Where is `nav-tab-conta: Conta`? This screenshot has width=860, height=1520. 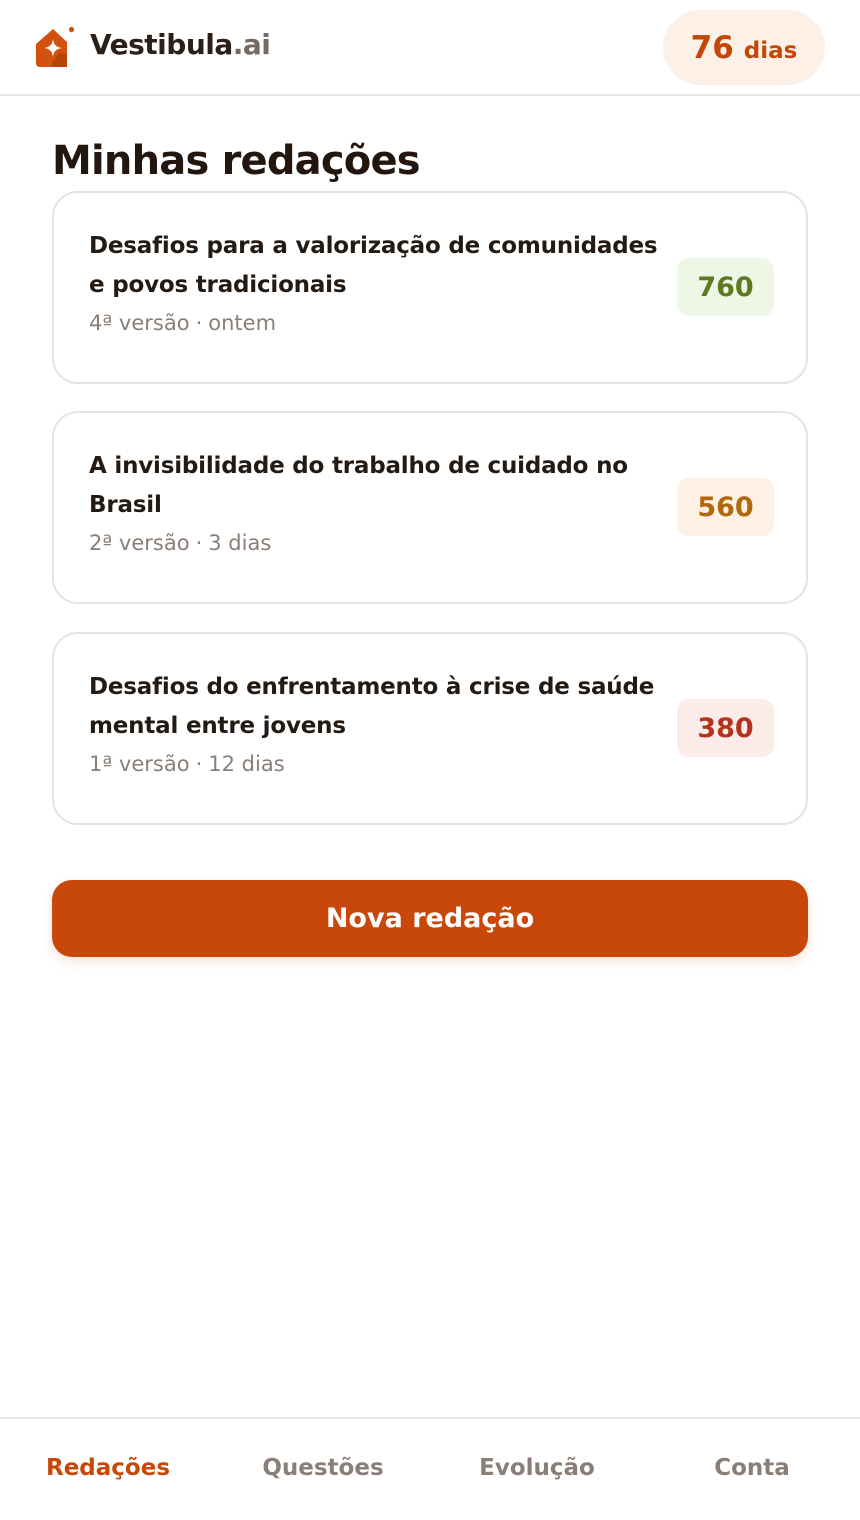 nav-tab-conta: Conta is located at coordinates (752, 1468).